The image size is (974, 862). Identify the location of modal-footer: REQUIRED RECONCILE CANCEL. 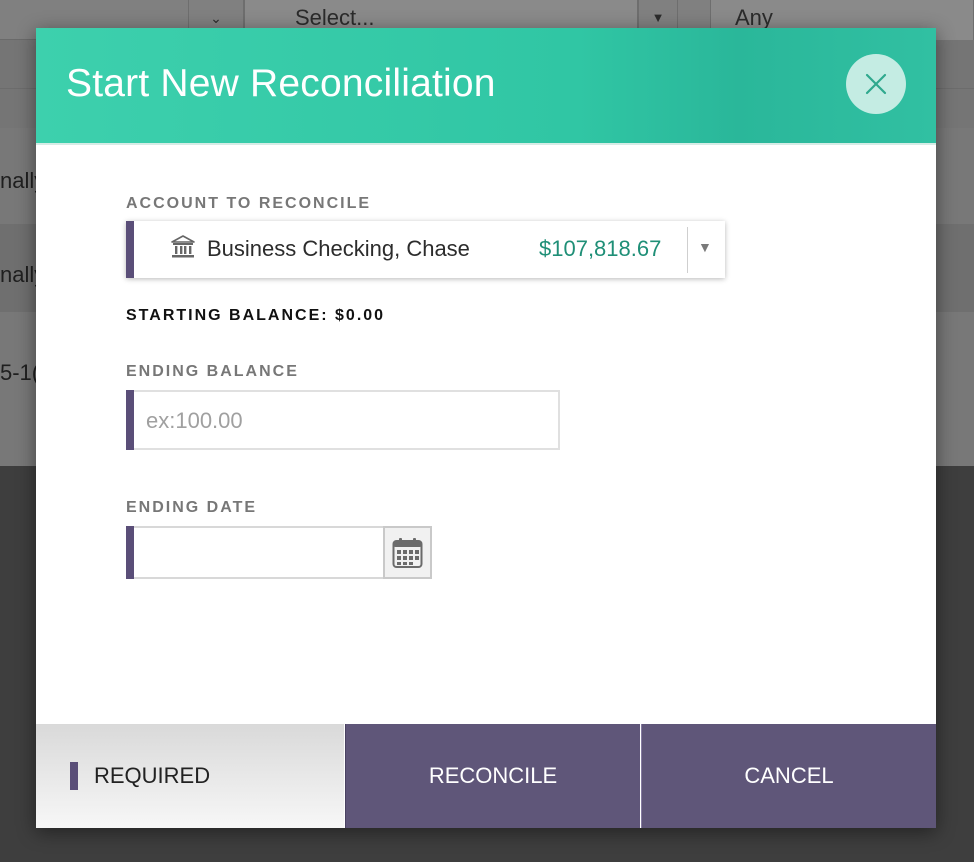
(486, 776).